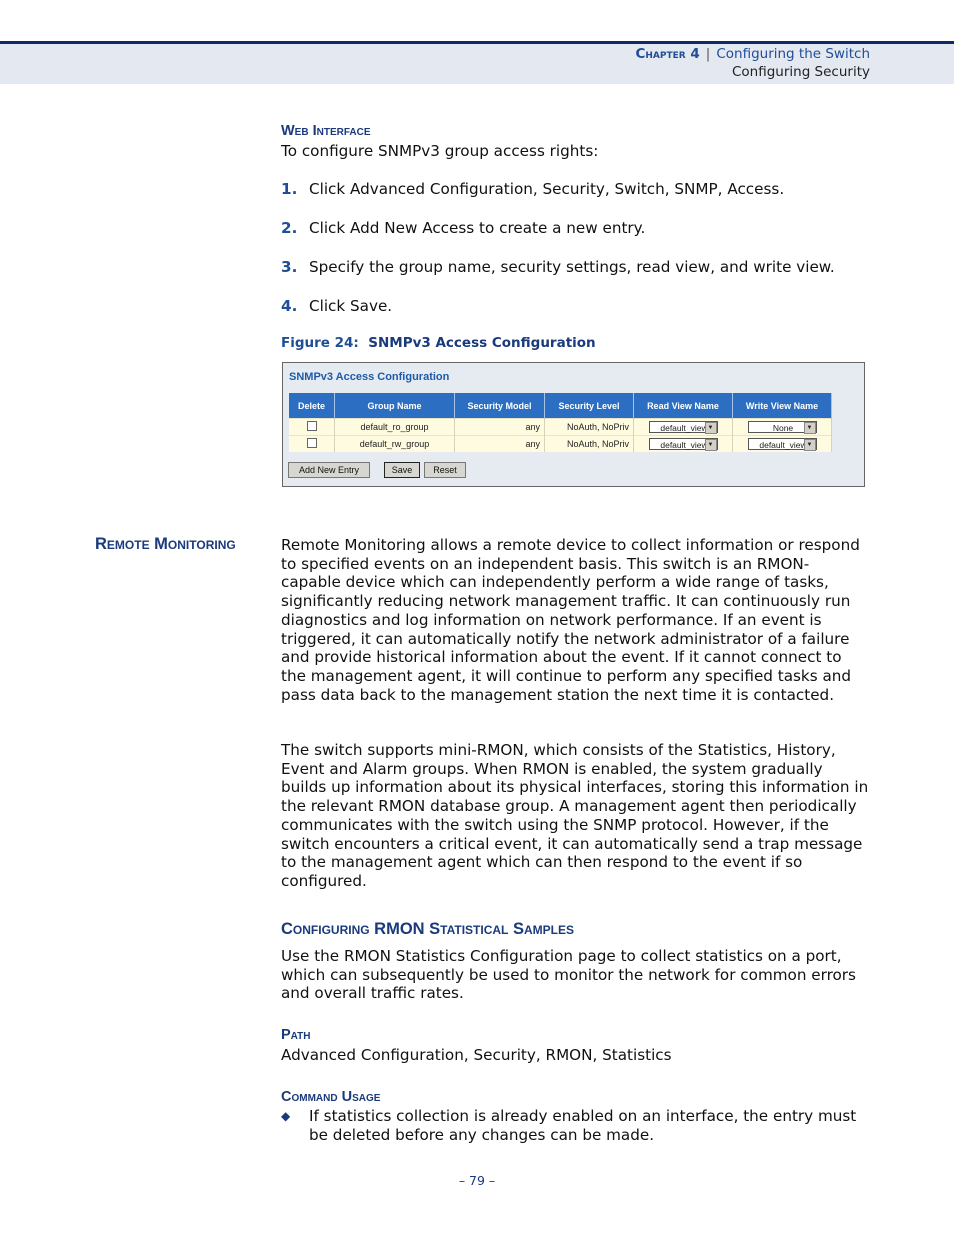  Describe the element at coordinates (793, 54) in the screenshot. I see `chapter-title: Configuring the Switch` at that location.